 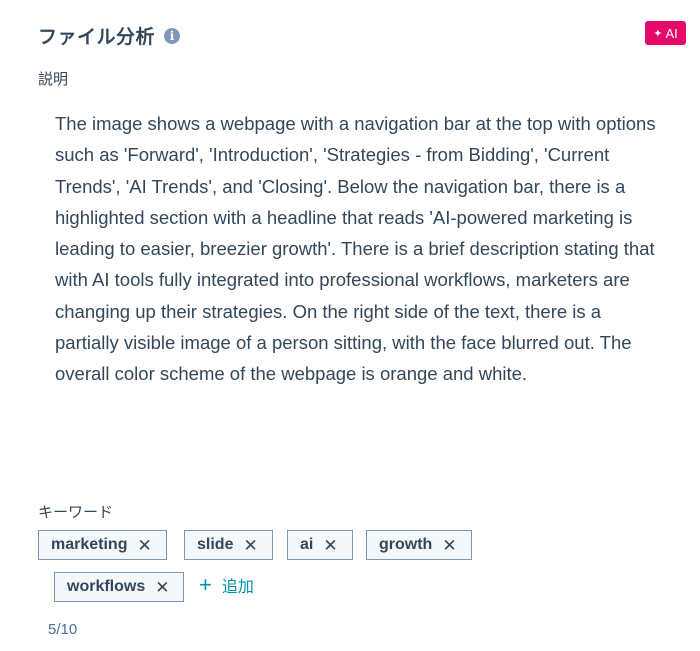 What do you see at coordinates (237, 587) in the screenshot?
I see `add-keyword-label: 追加` at bounding box center [237, 587].